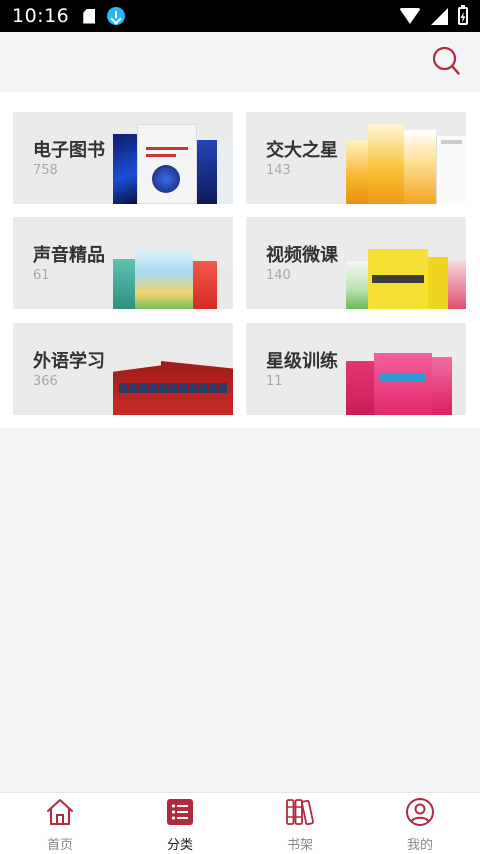 The width and height of the screenshot is (480, 854). Describe the element at coordinates (41, 16) in the screenshot. I see `status-time: 10:16` at that location.